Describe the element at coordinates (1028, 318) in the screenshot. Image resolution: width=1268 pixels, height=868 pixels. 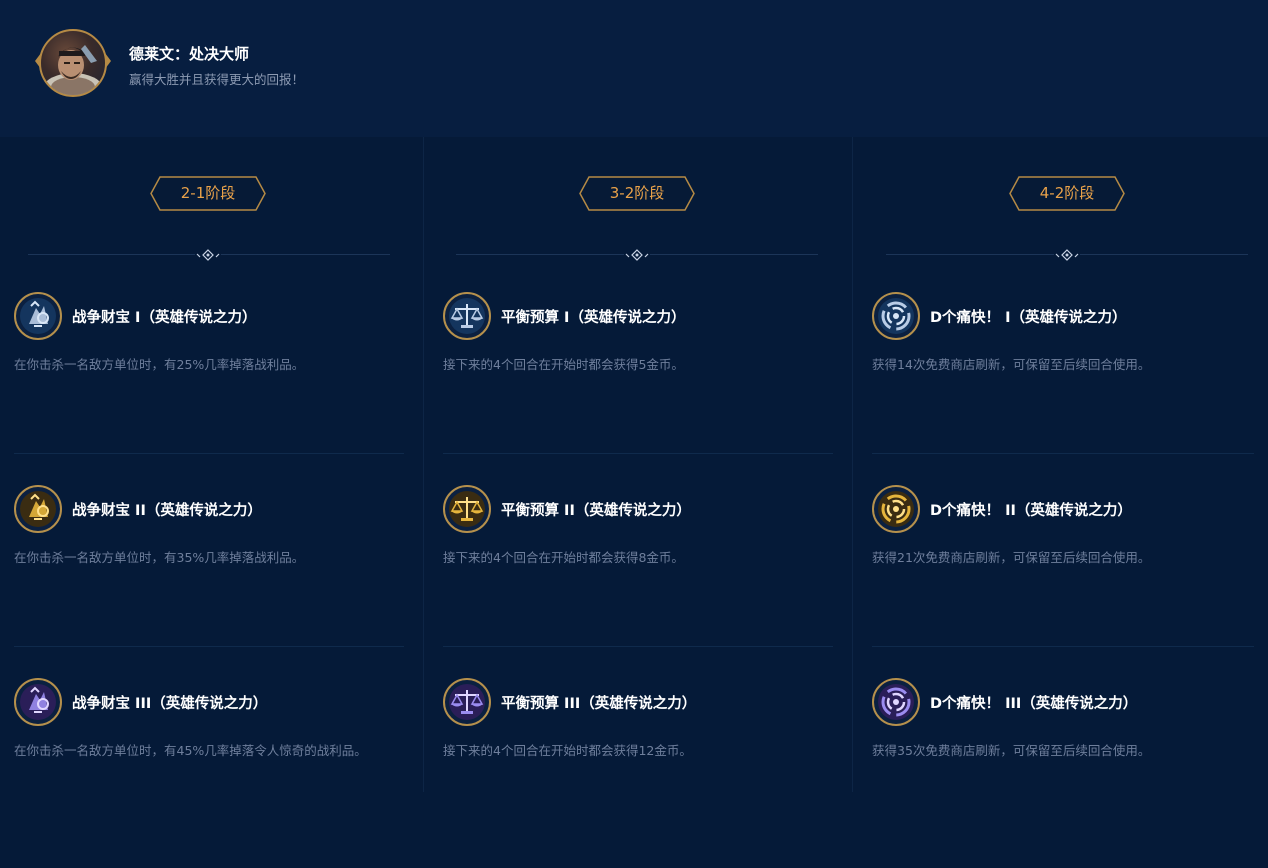
I see `augment-title: D个痛快！ I（英雄传说之力）` at that location.